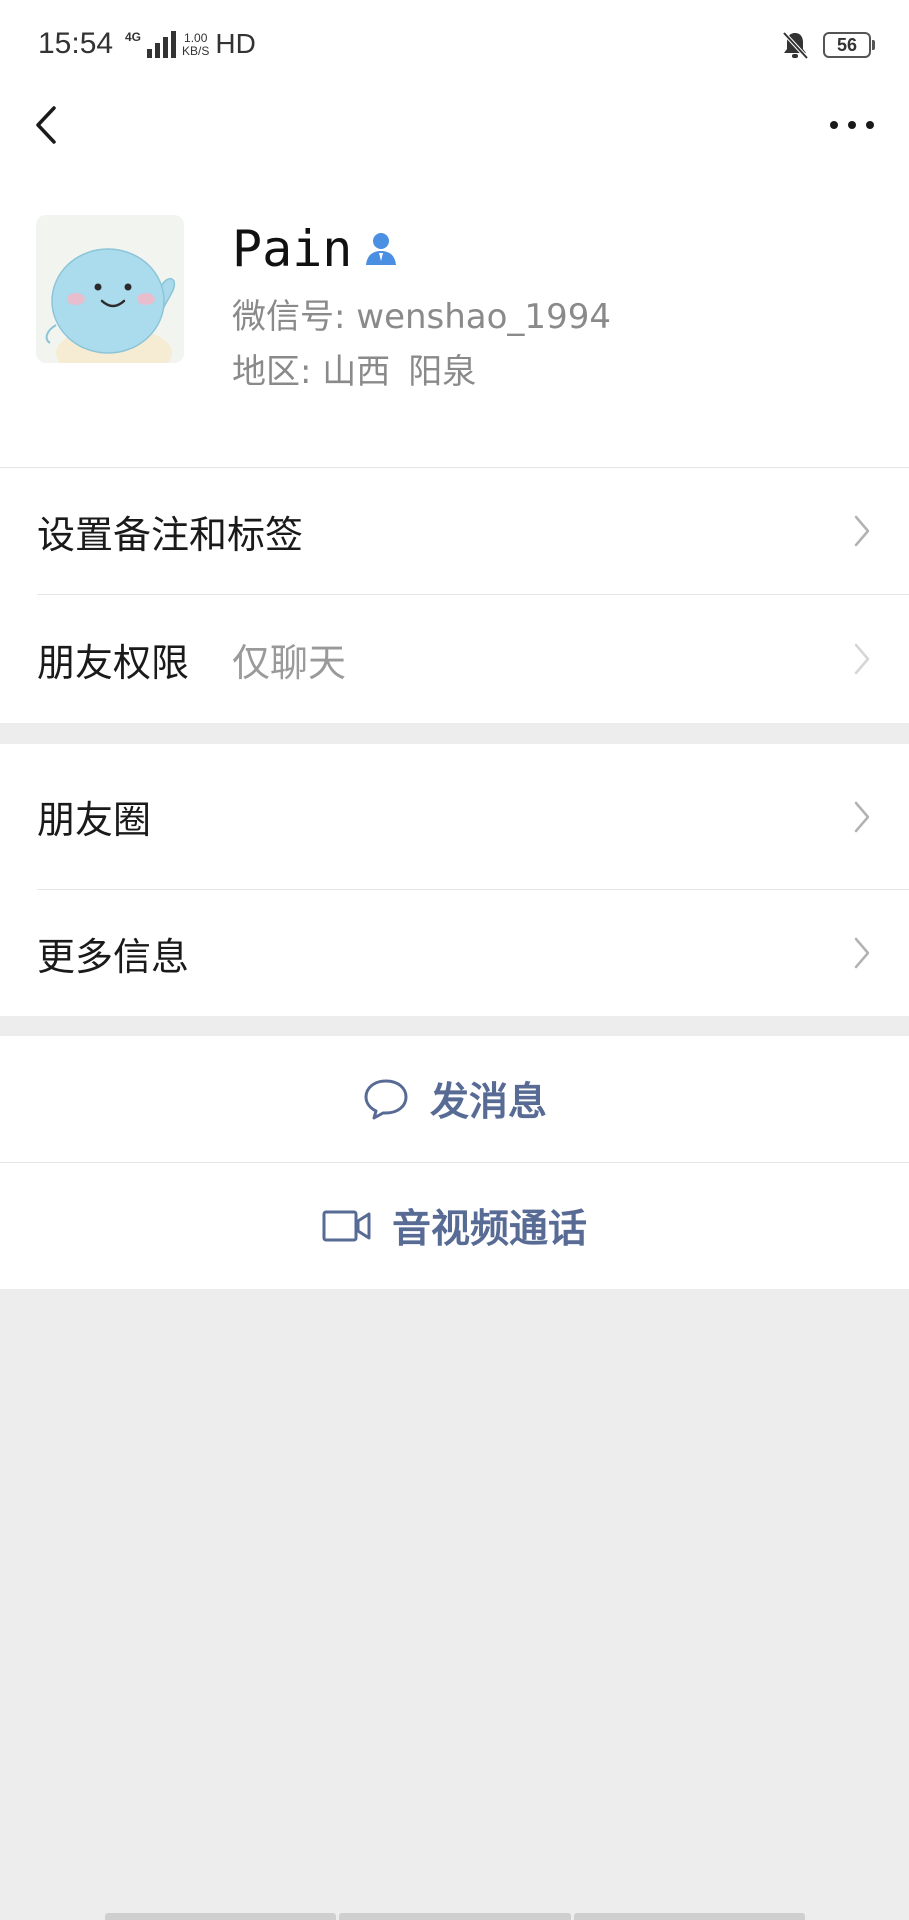 The width and height of the screenshot is (909, 1920). Describe the element at coordinates (170, 534) in the screenshot. I see `set-remark-label: 设置备注和标签` at that location.